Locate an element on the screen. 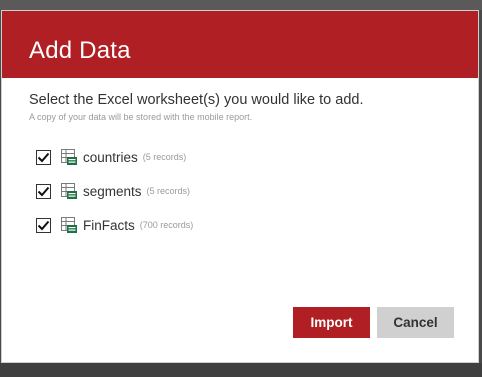  worksheet-row-segments: segments (5 records) is located at coordinates (113, 191).